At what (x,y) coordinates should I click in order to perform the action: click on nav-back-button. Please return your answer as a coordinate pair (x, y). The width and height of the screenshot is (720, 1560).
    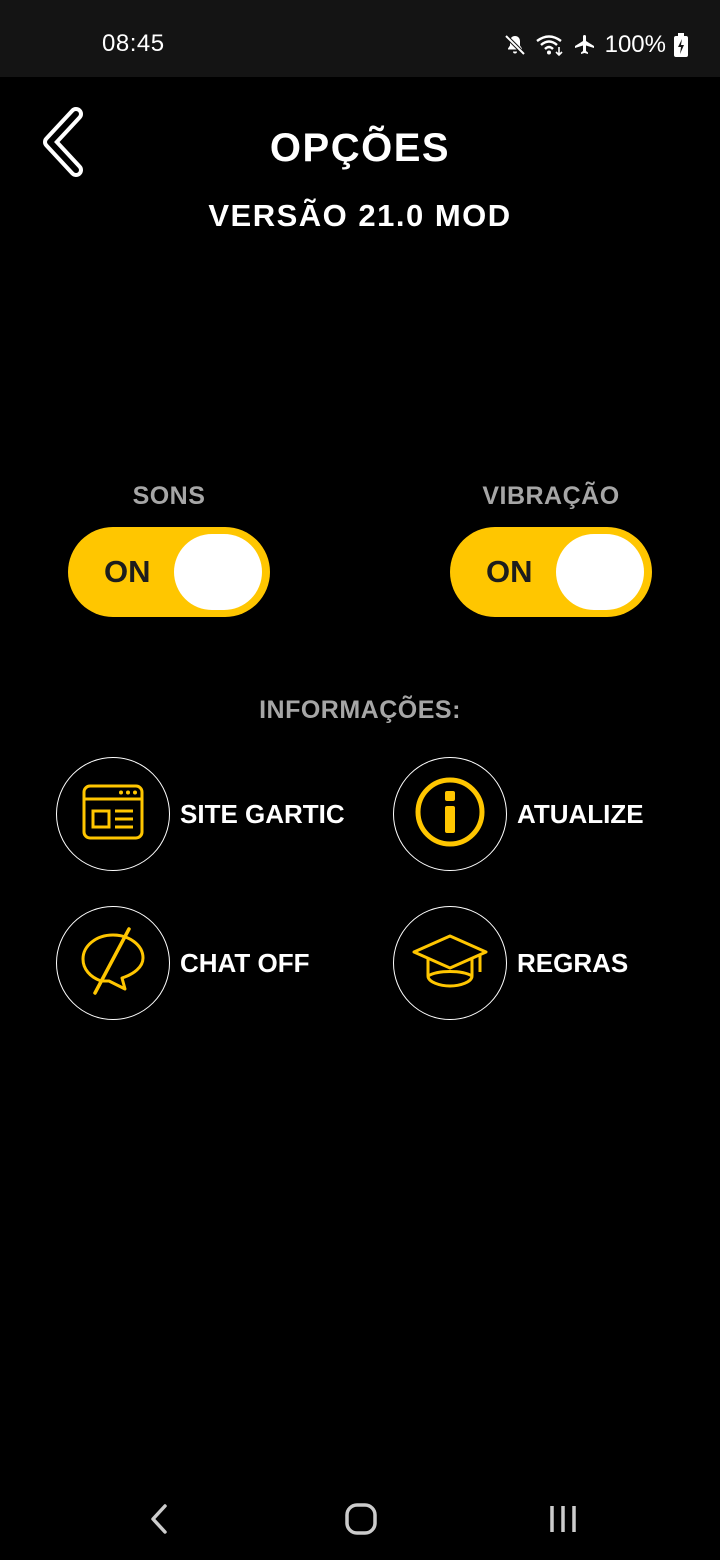
    Looking at the image, I should click on (159, 1521).